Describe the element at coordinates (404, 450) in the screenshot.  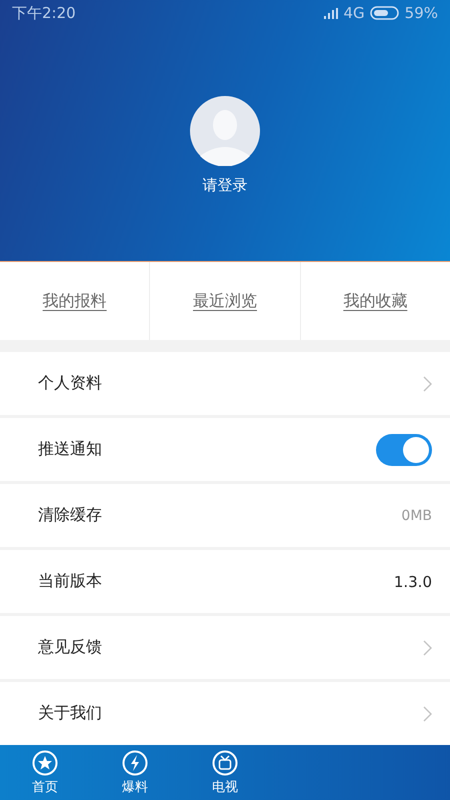
I see `toggle-switch` at that location.